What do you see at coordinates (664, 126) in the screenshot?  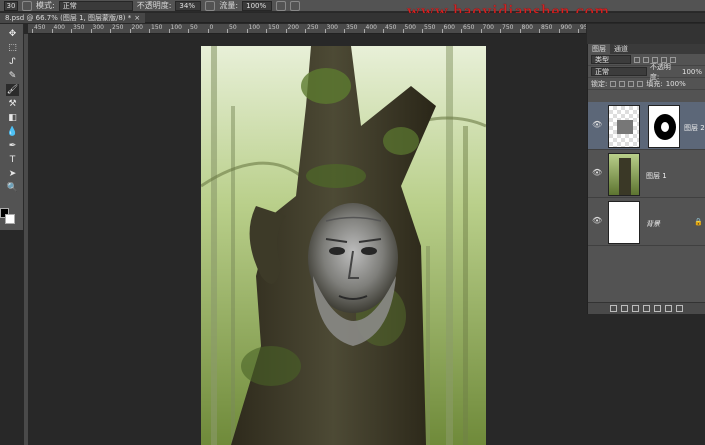 I see `layer-mask-thumbnail` at bounding box center [664, 126].